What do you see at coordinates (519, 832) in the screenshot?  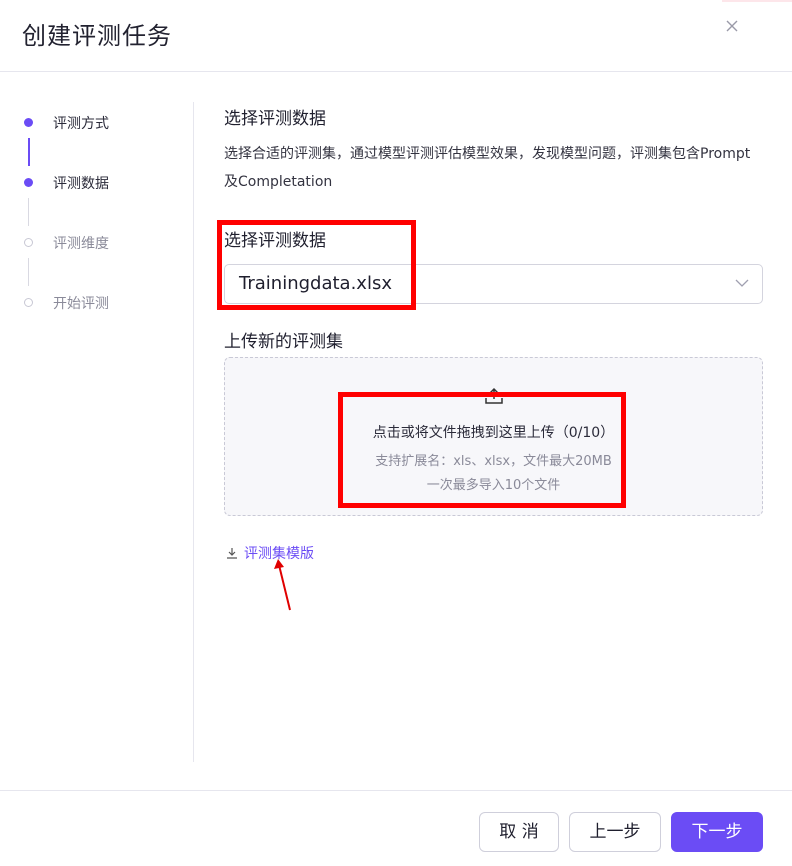 I see `cancel-button: 取 消` at bounding box center [519, 832].